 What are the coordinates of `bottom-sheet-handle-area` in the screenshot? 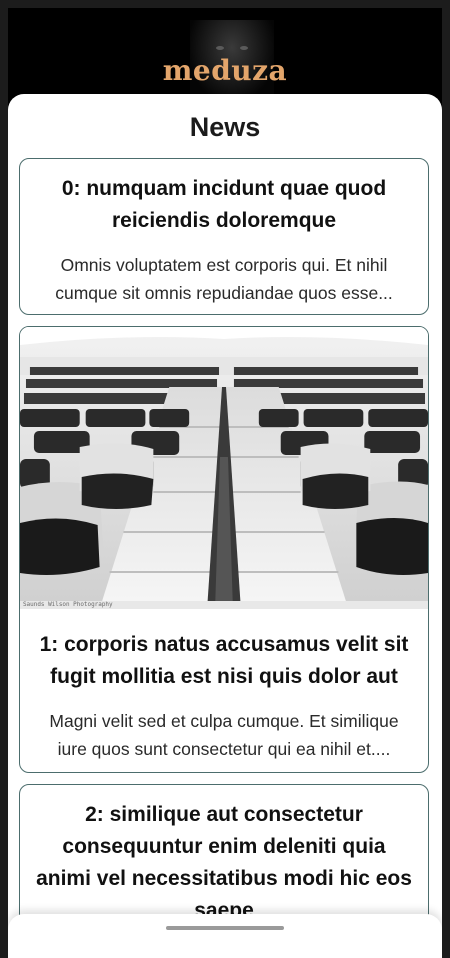 It's located at (225, 936).